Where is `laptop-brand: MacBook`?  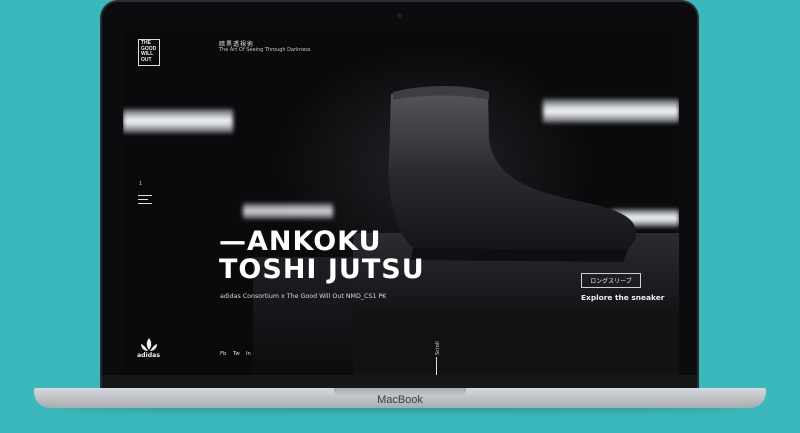
laptop-brand: MacBook is located at coordinates (400, 400).